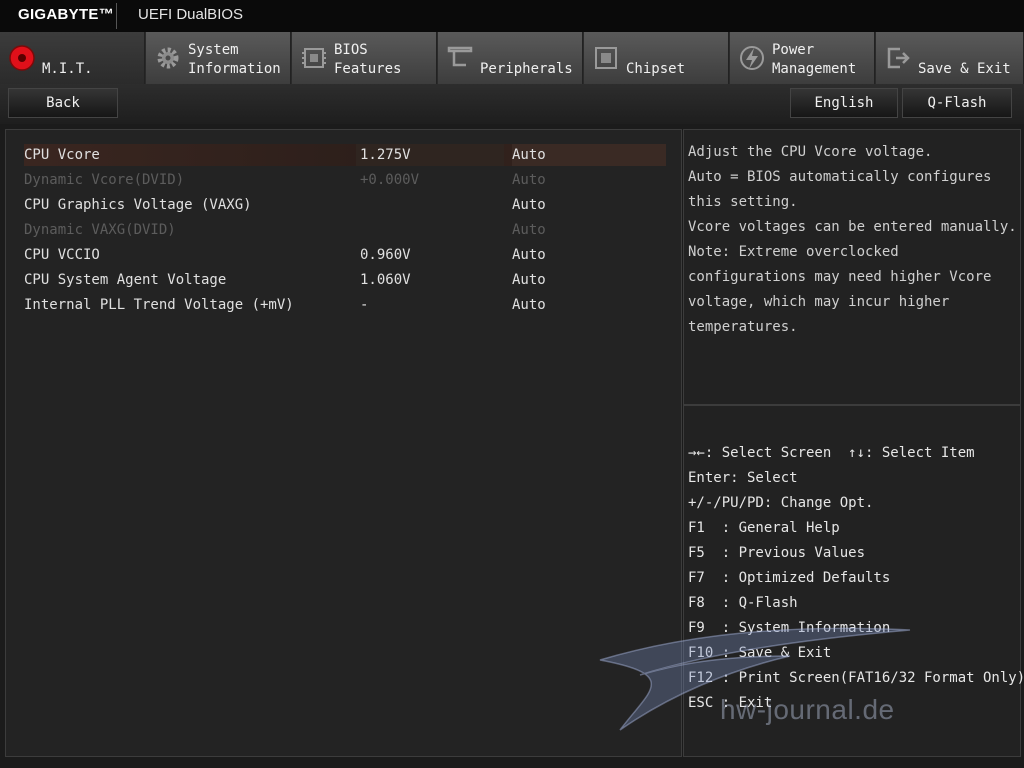  Describe the element at coordinates (755, 679) in the screenshot. I see `watermark-swoosh-icon` at that location.